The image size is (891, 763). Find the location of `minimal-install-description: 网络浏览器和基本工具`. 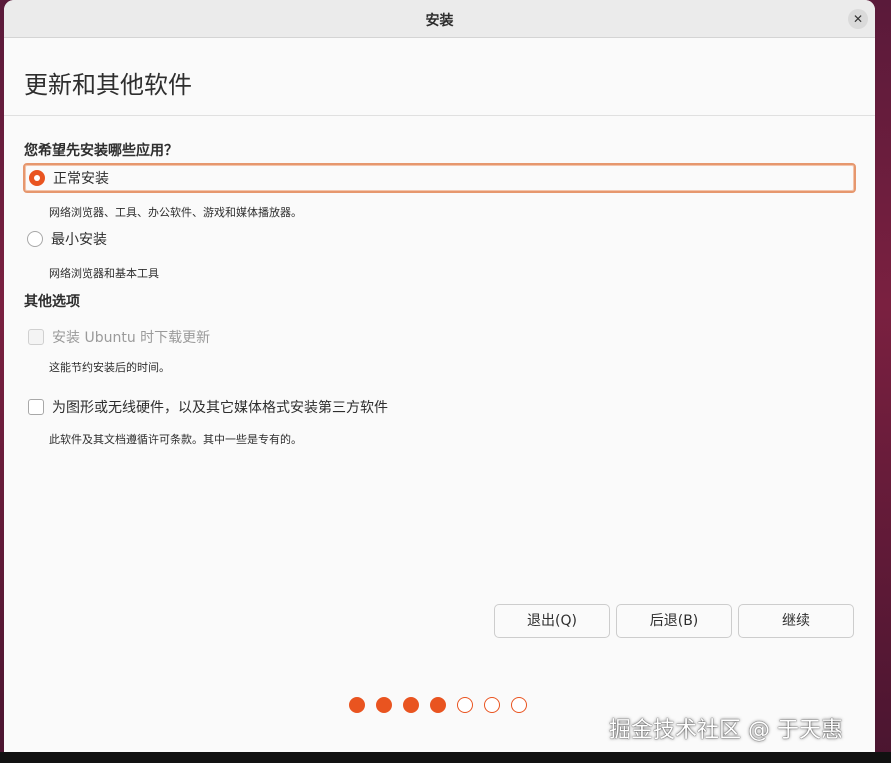

minimal-install-description: 网络浏览器和基本工具 is located at coordinates (104, 273).